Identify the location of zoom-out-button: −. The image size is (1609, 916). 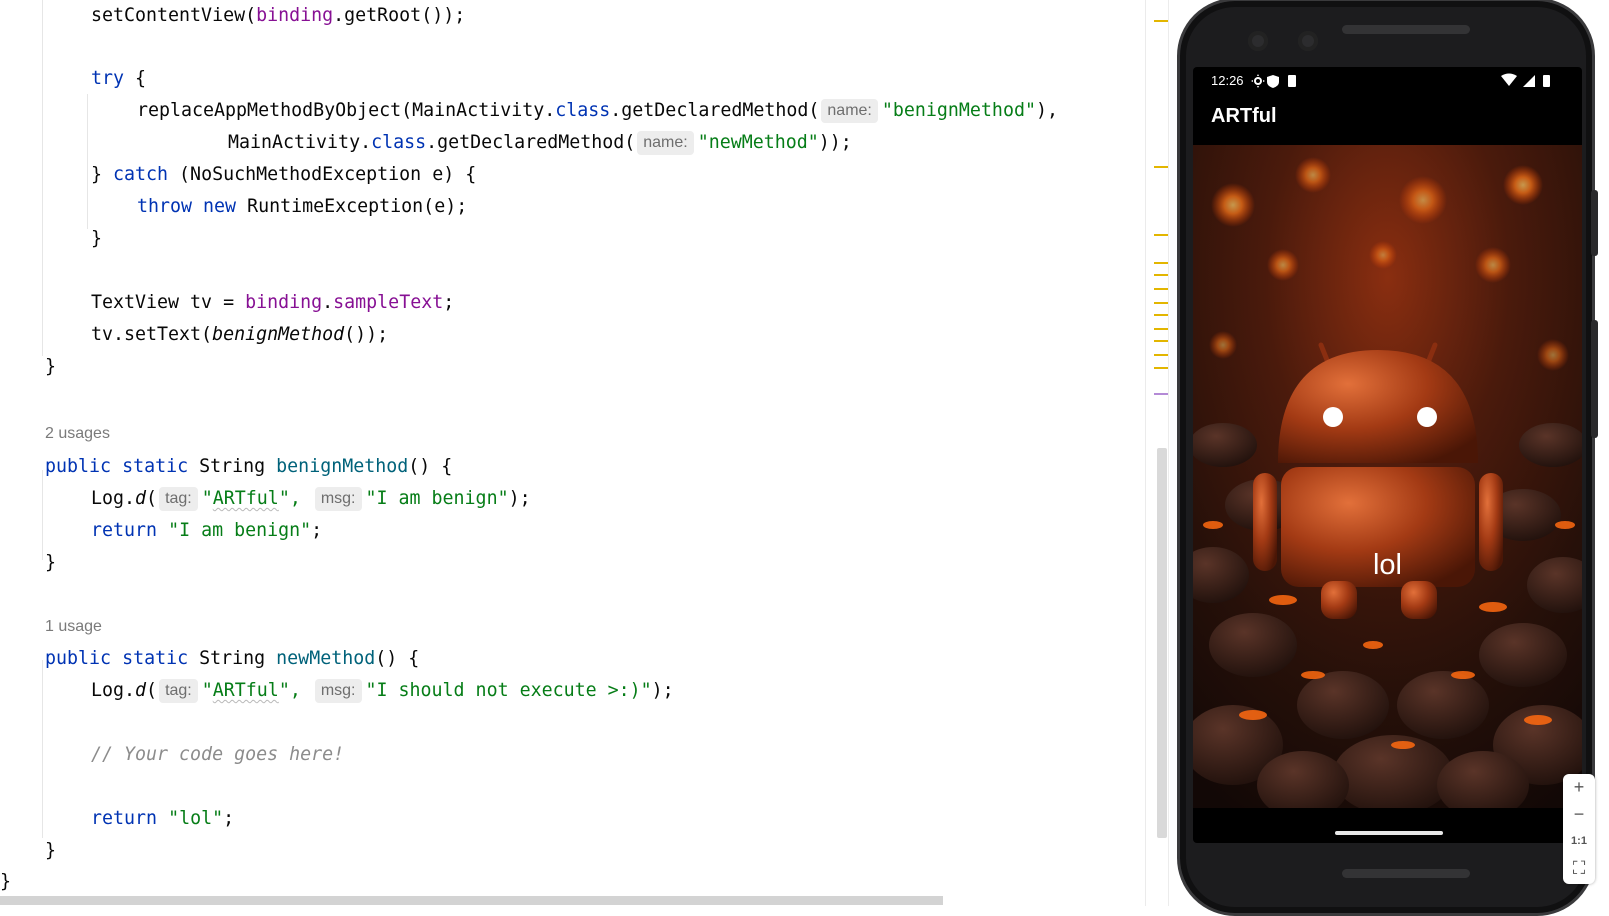
(1579, 814).